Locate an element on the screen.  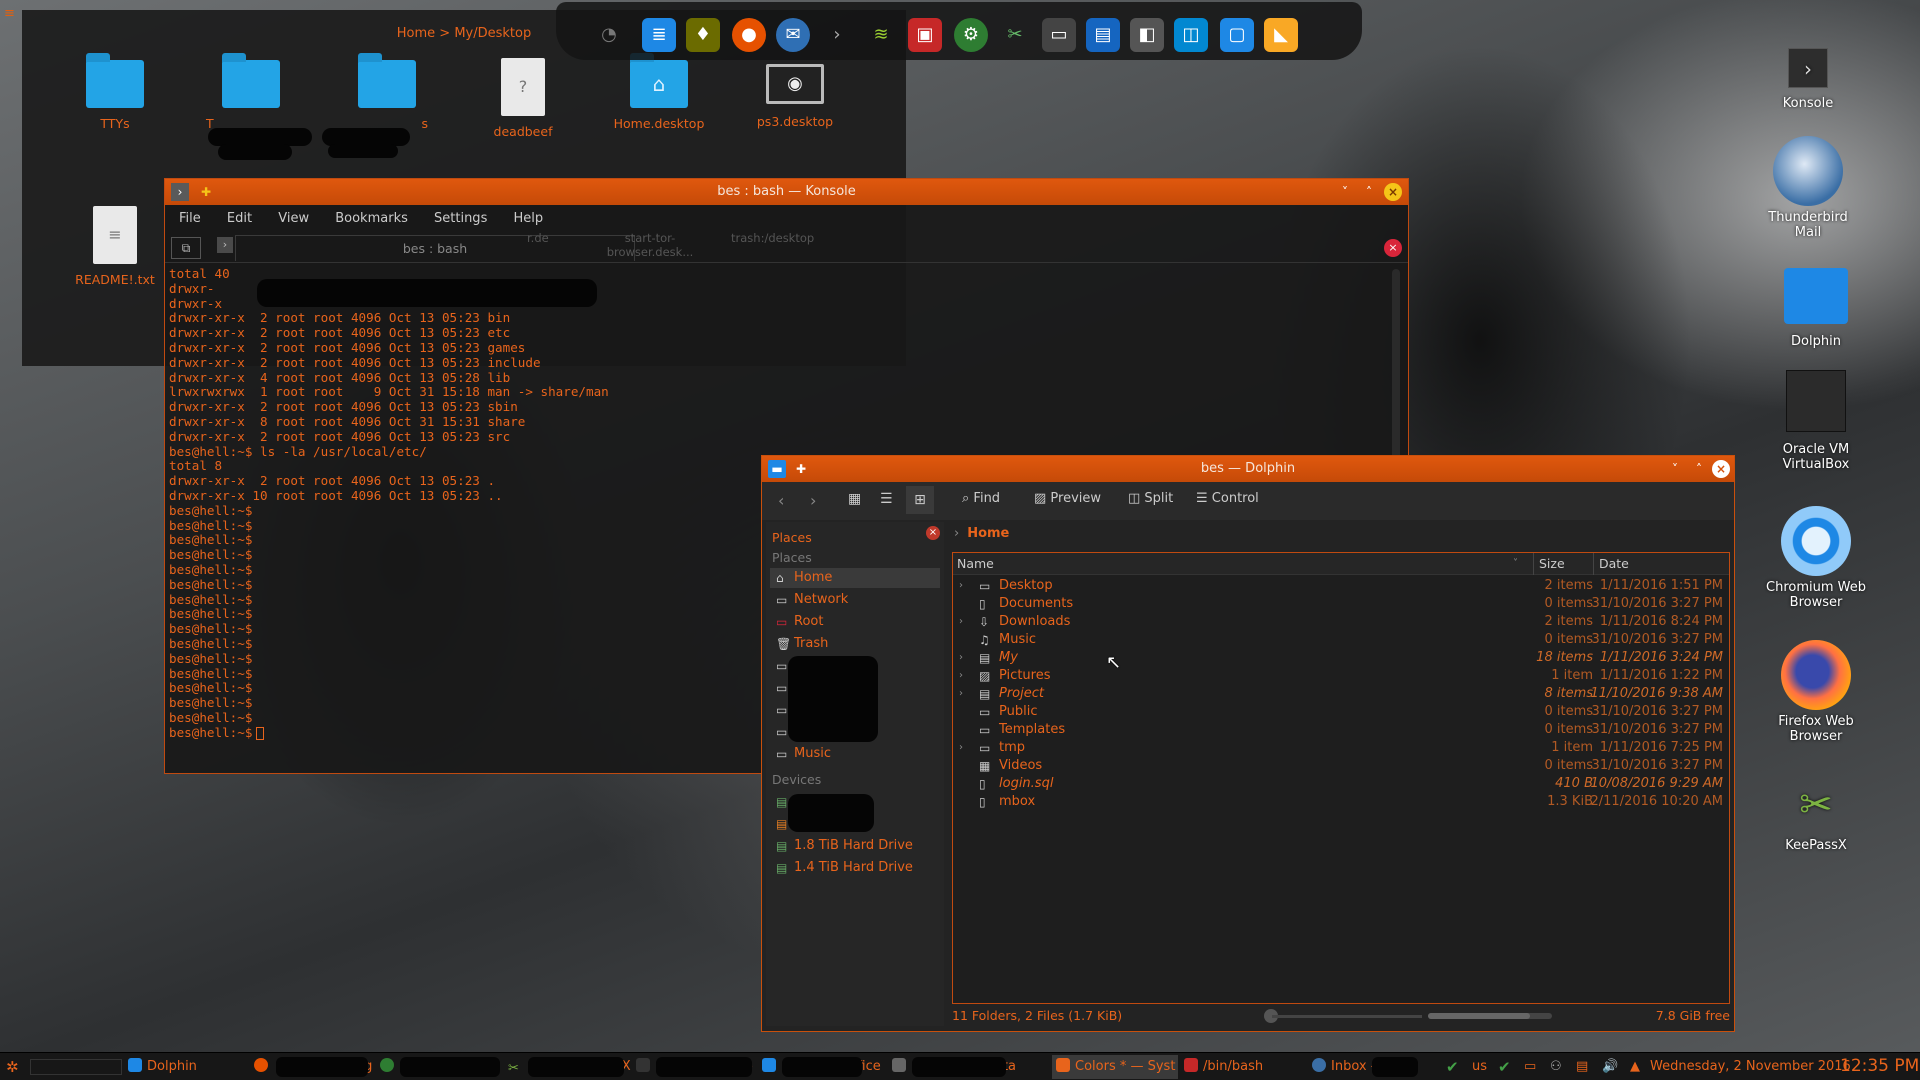
desktop-icon-firefox: Firefox Web Browser is located at coordinates (1816, 692).